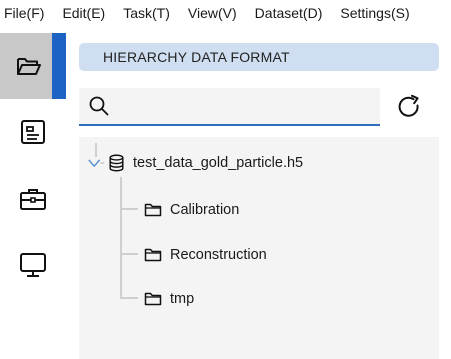  What do you see at coordinates (169, 299) in the screenshot?
I see `tree-node-tmp: tmp` at bounding box center [169, 299].